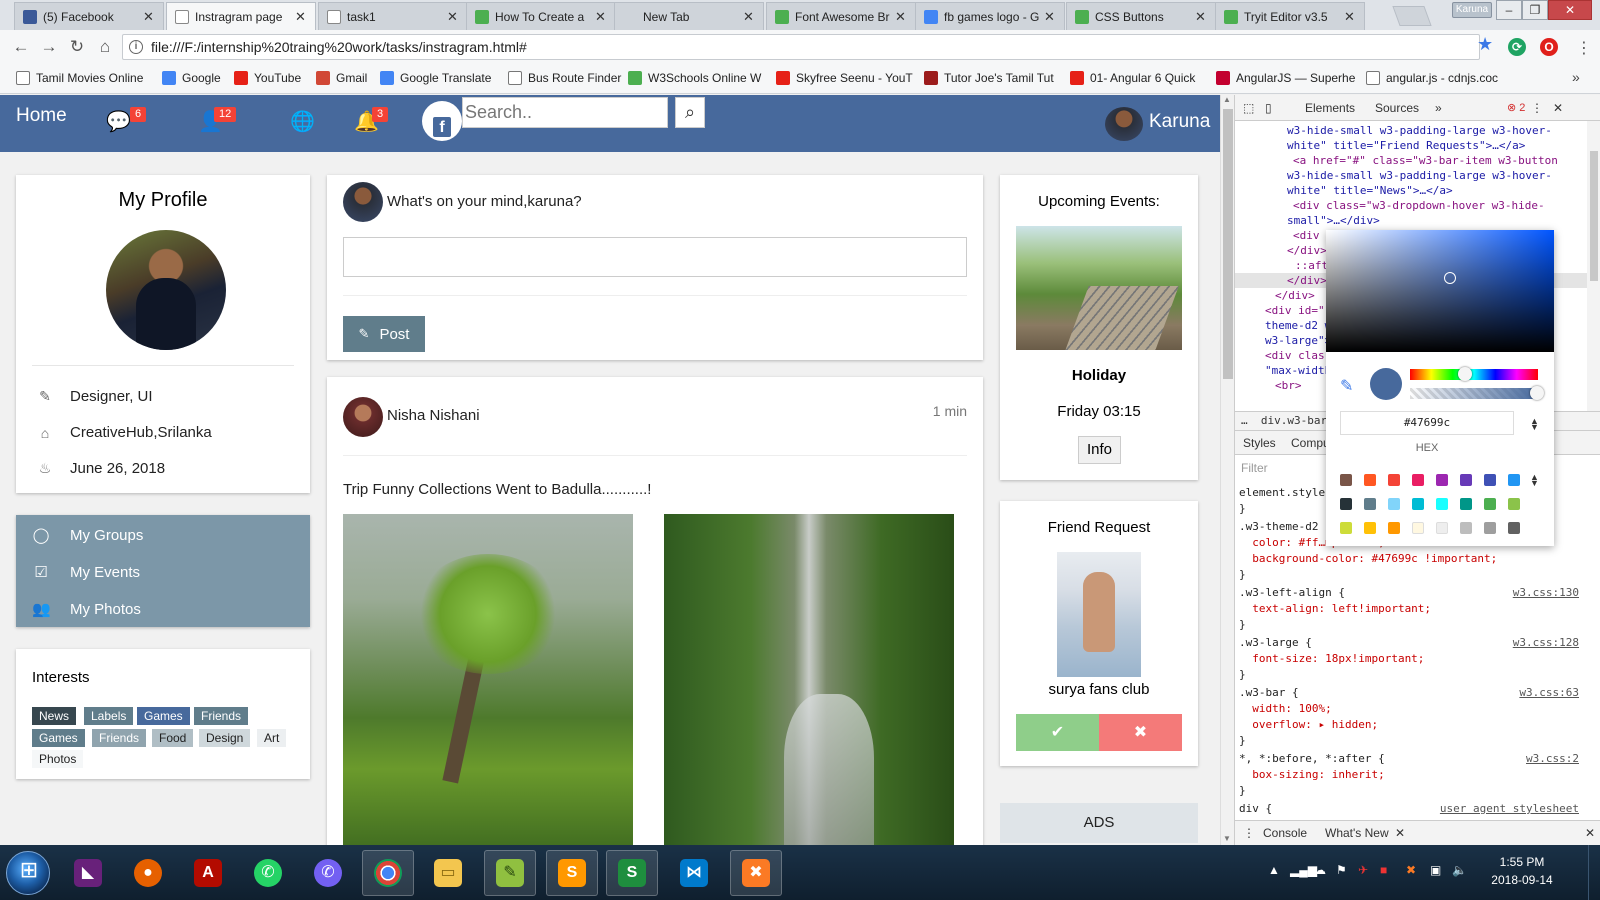  What do you see at coordinates (225, 738) in the screenshot?
I see `interest-tag: Design` at bounding box center [225, 738].